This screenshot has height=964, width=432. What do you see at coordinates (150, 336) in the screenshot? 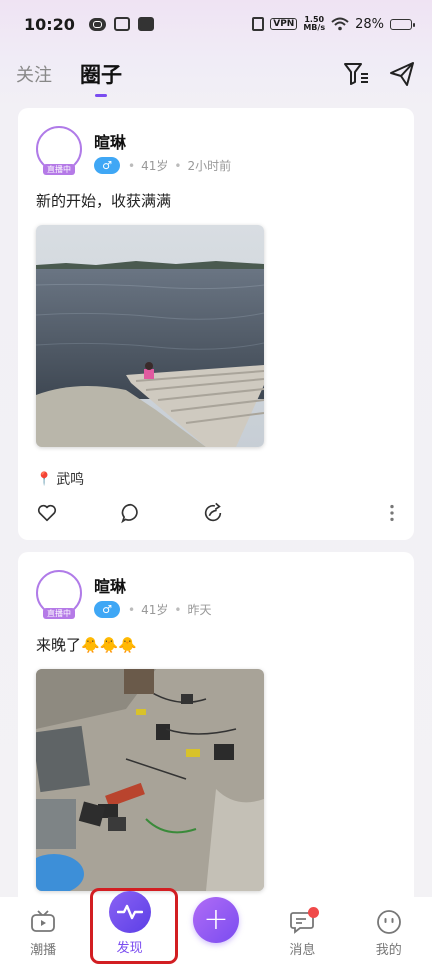
I see `post-image-lake` at bounding box center [150, 336].